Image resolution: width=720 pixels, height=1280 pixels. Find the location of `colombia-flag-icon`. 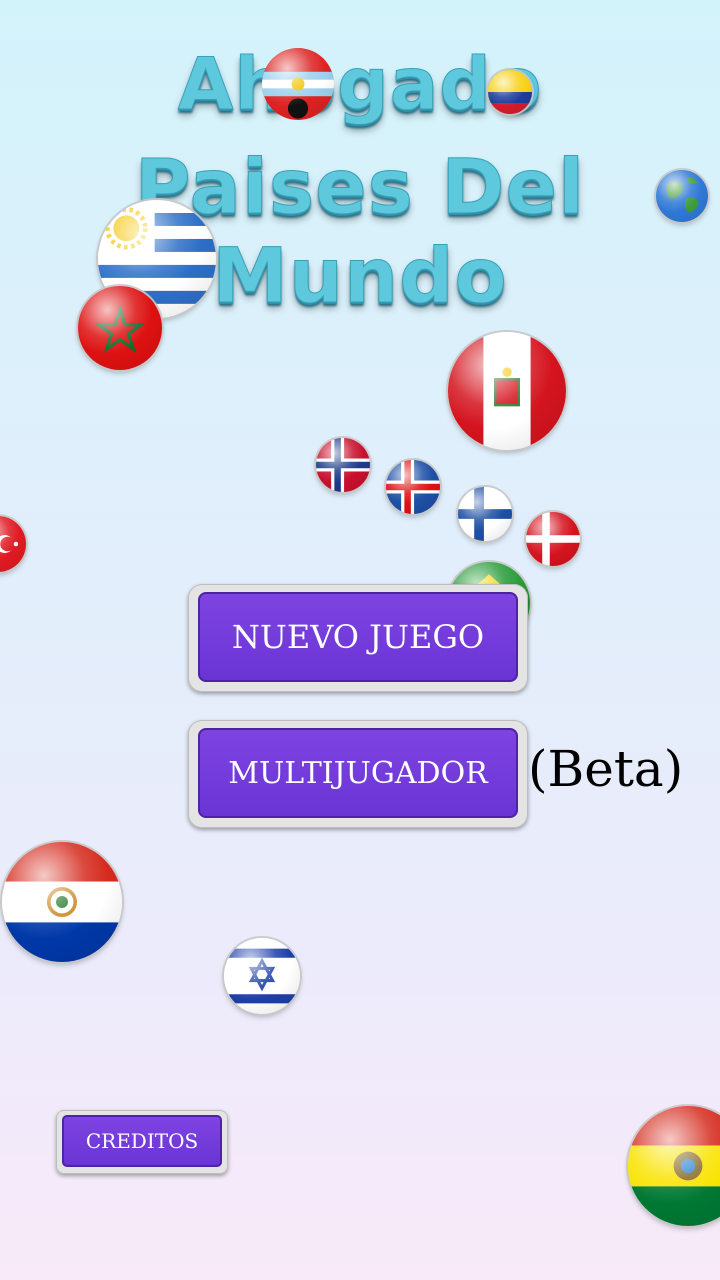

colombia-flag-icon is located at coordinates (510, 92).